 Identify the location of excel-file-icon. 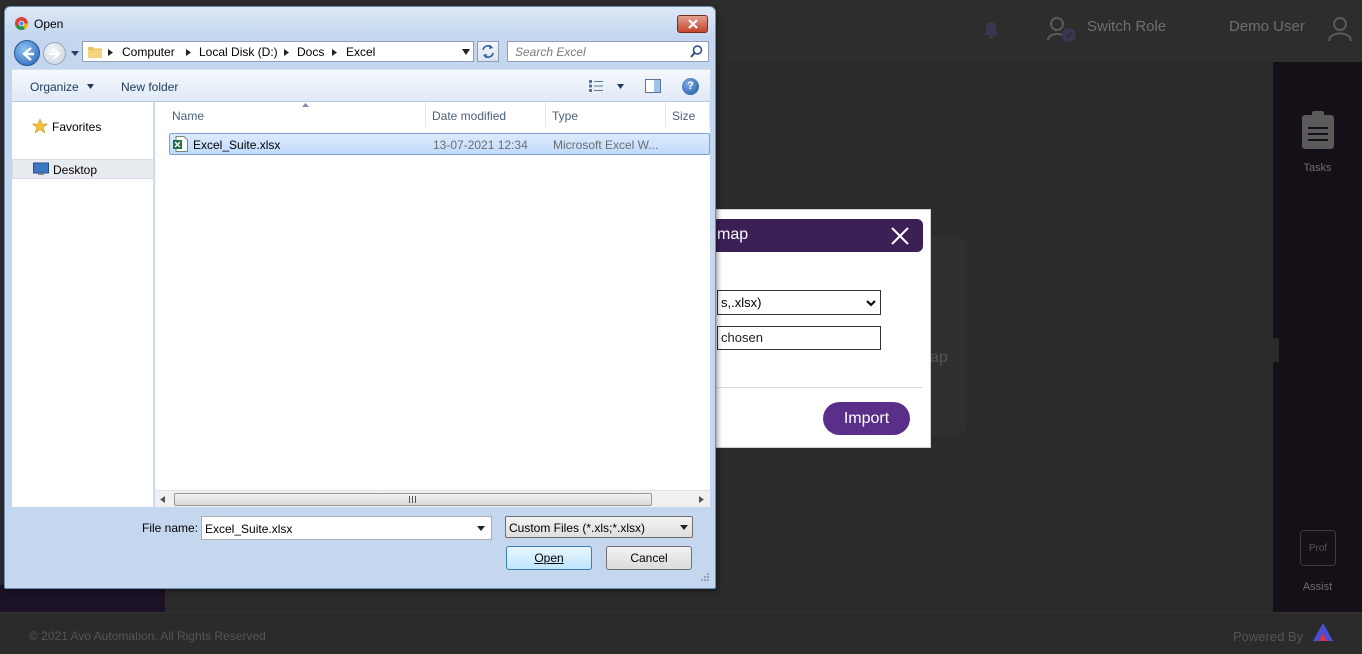
(180, 144).